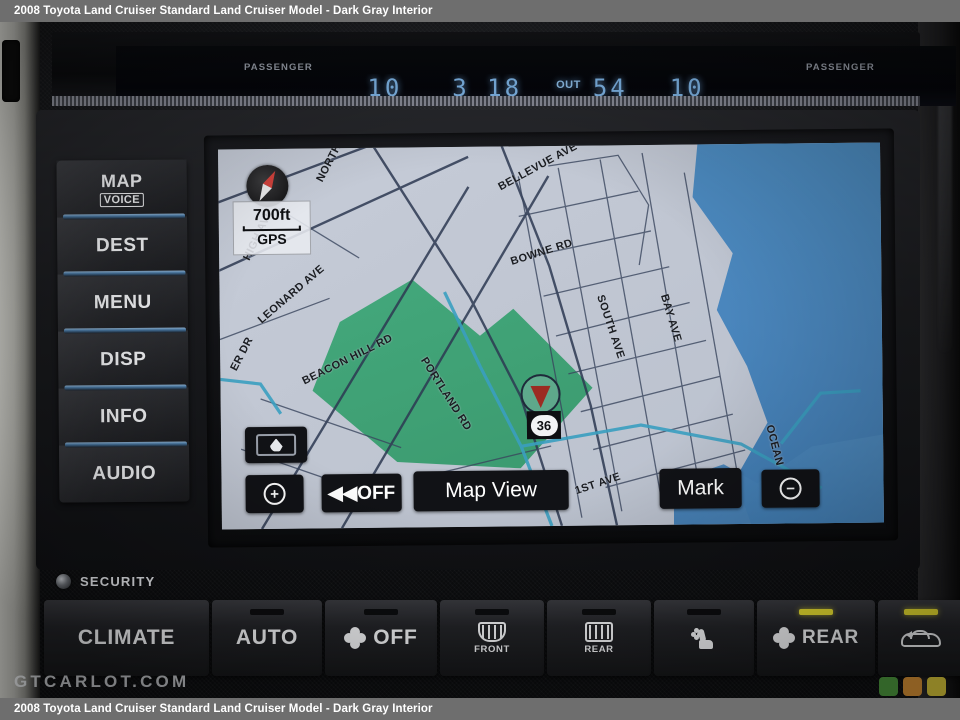 The image size is (960, 720). I want to click on map-scale-value: 700ft, so click(271, 216).